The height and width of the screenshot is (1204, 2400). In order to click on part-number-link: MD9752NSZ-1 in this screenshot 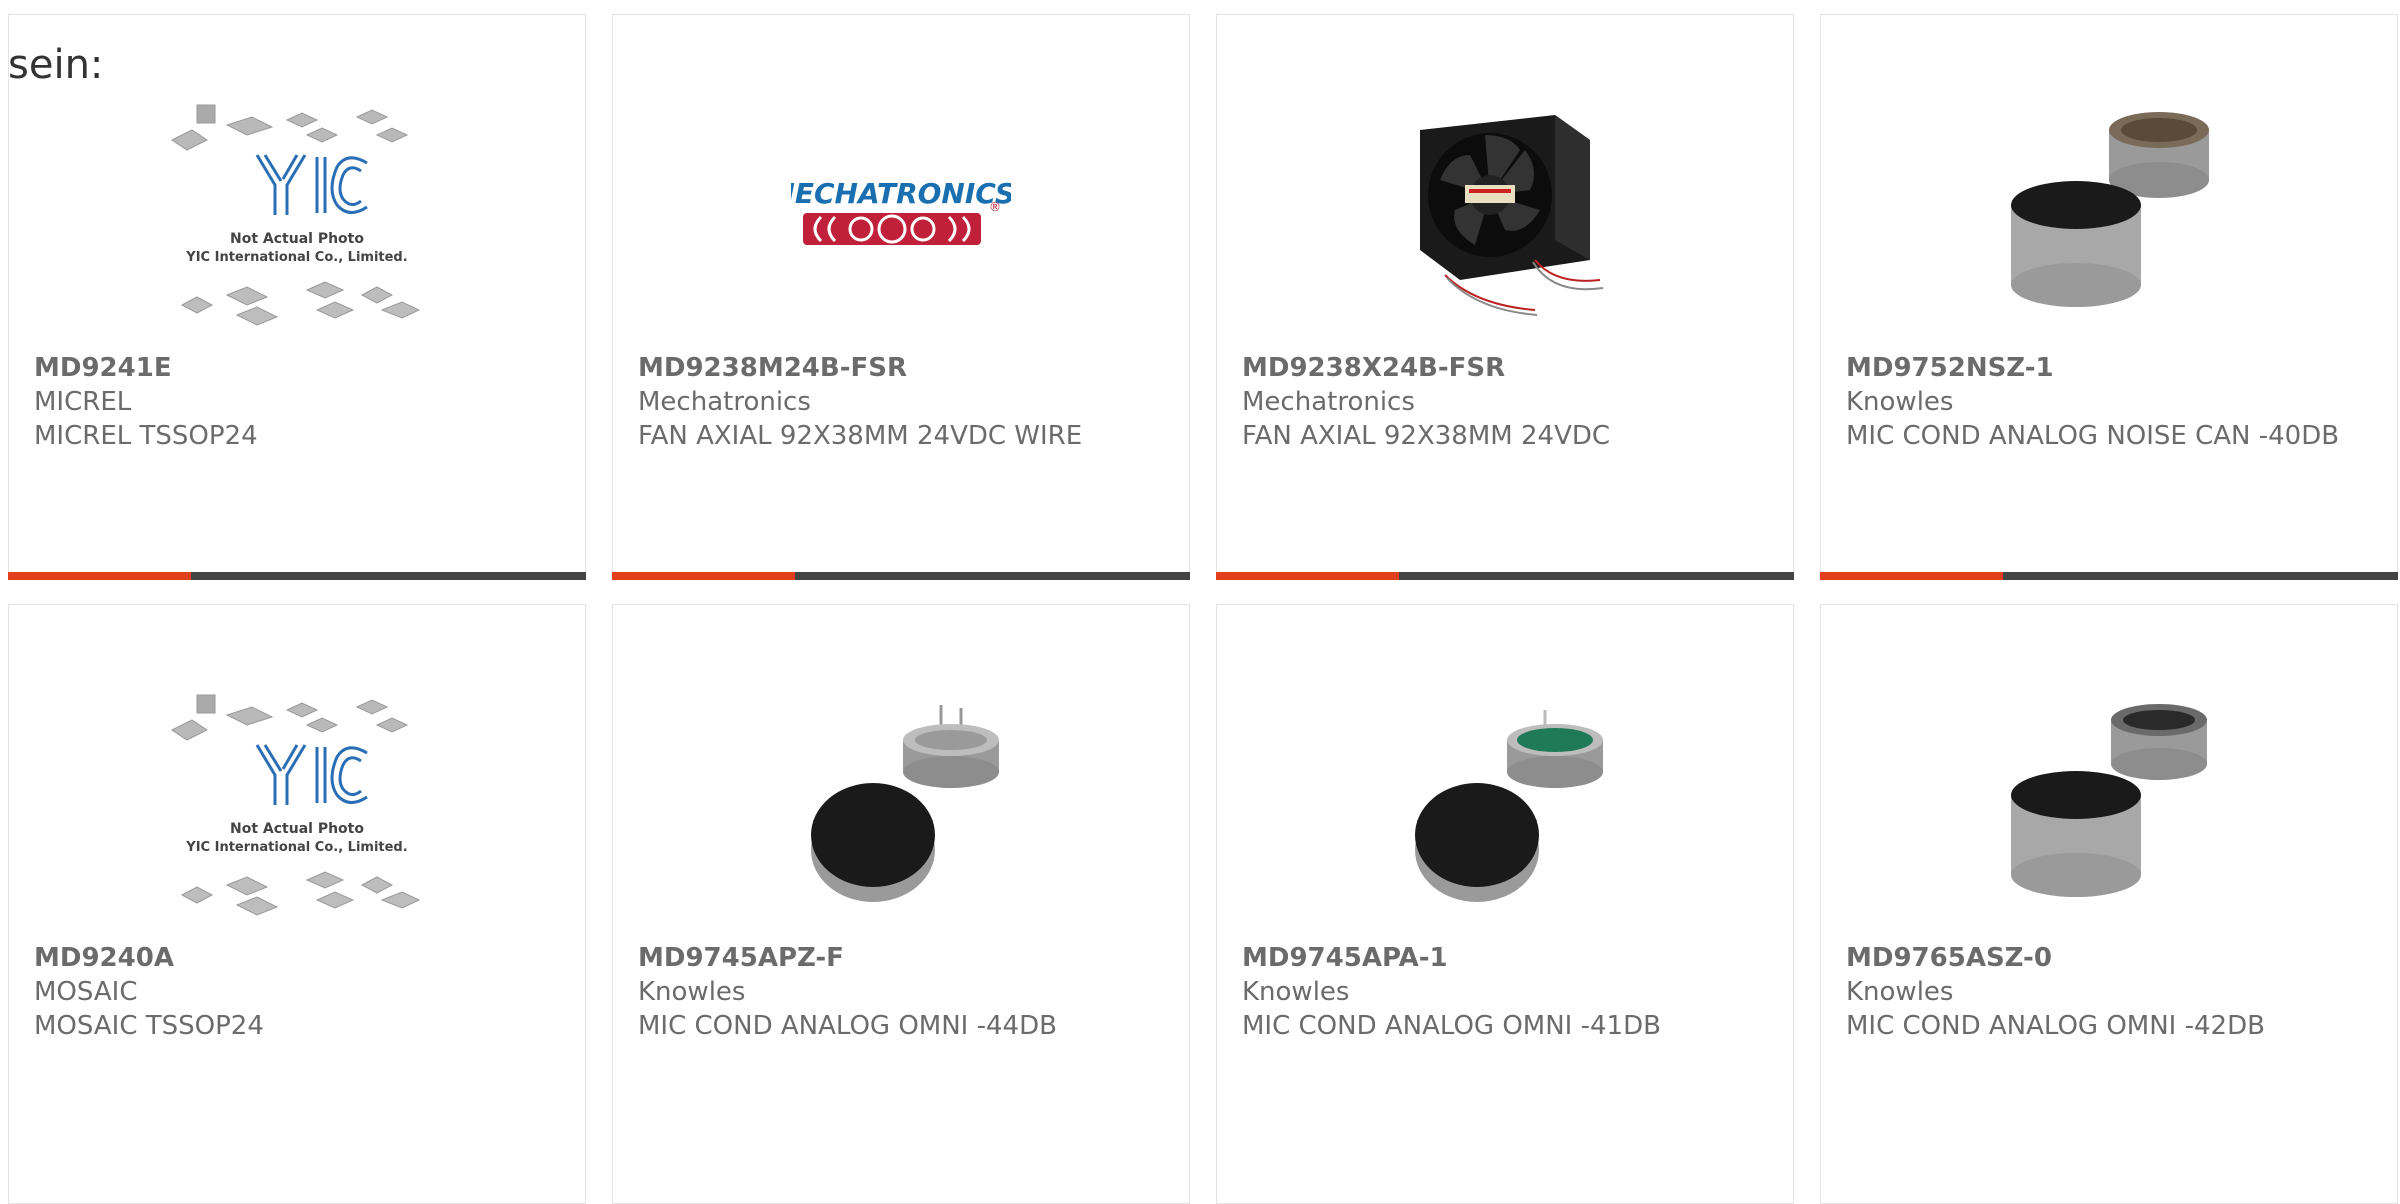, I will do `click(2096, 368)`.